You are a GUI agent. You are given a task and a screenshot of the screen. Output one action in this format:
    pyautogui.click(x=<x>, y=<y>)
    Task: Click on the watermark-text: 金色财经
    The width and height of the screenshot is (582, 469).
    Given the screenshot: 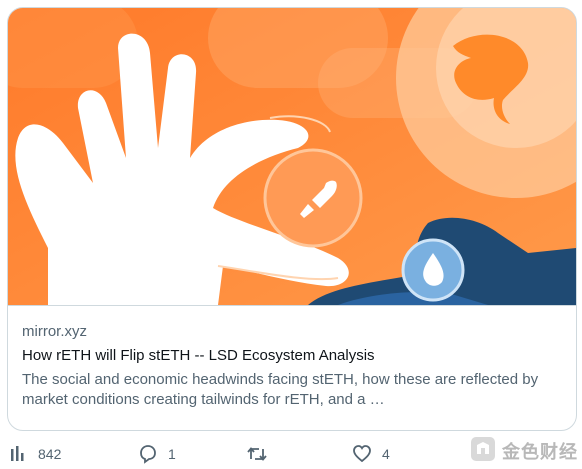 What is the action you would take?
    pyautogui.click(x=540, y=452)
    